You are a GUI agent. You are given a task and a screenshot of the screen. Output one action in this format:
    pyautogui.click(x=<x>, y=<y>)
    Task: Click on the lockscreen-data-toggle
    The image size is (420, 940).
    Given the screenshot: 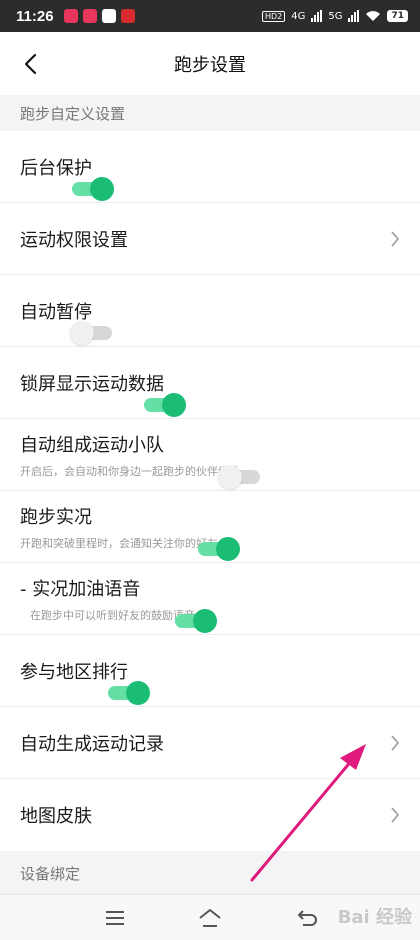 What is the action you would take?
    pyautogui.click(x=165, y=405)
    